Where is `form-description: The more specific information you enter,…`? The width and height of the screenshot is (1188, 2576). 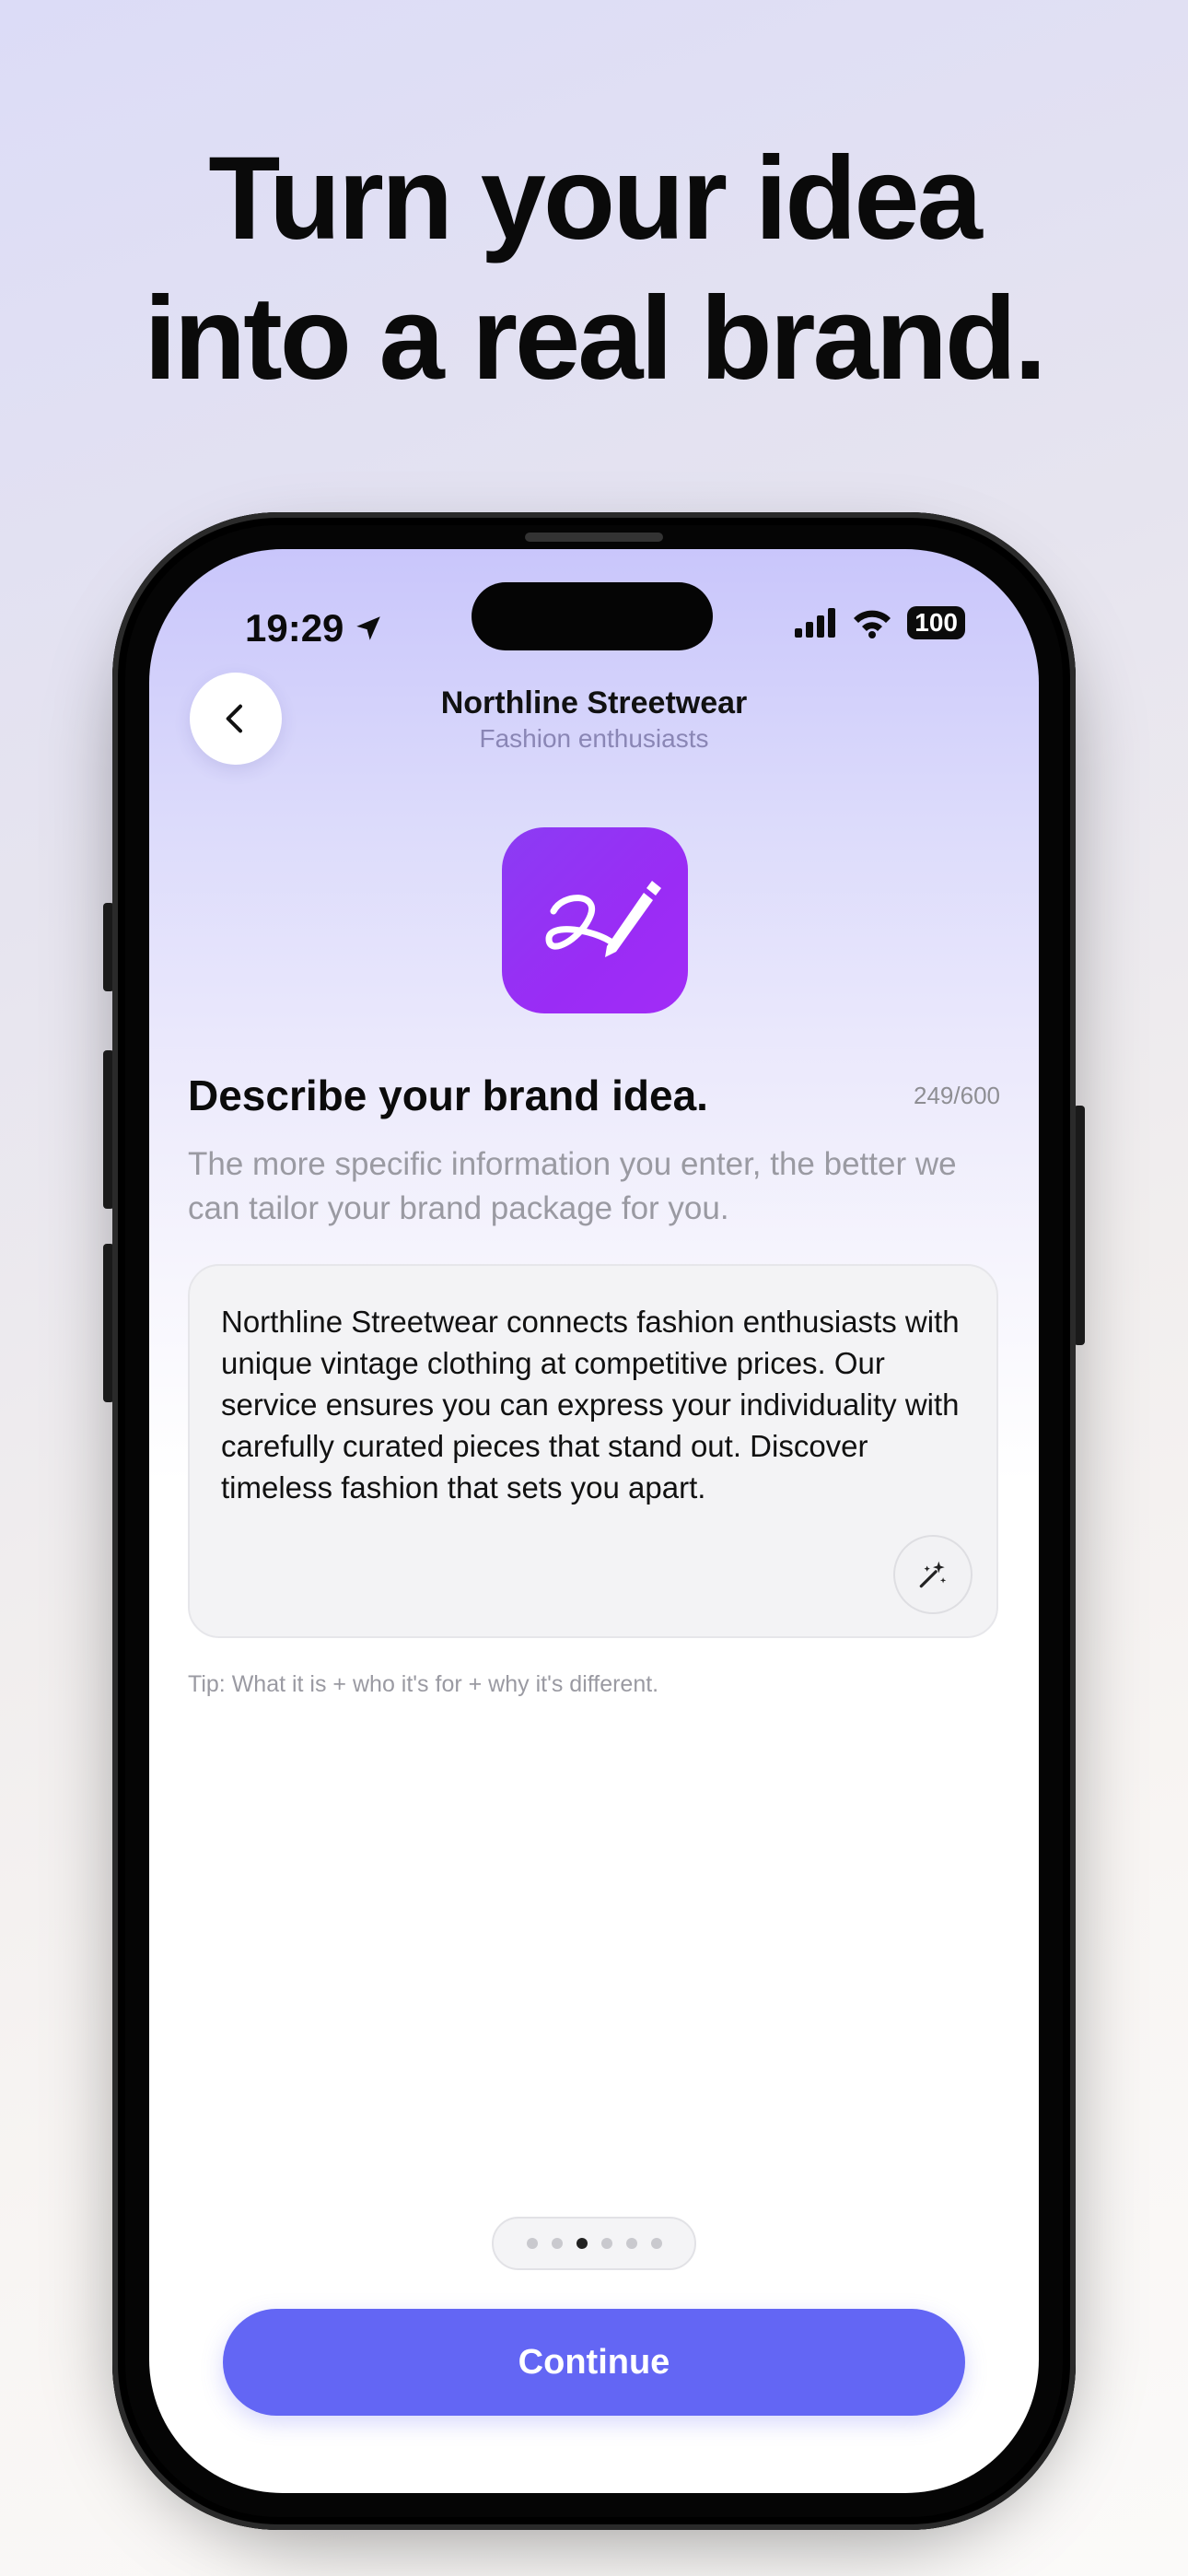 form-description: The more specific information you enter,… is located at coordinates (572, 1186).